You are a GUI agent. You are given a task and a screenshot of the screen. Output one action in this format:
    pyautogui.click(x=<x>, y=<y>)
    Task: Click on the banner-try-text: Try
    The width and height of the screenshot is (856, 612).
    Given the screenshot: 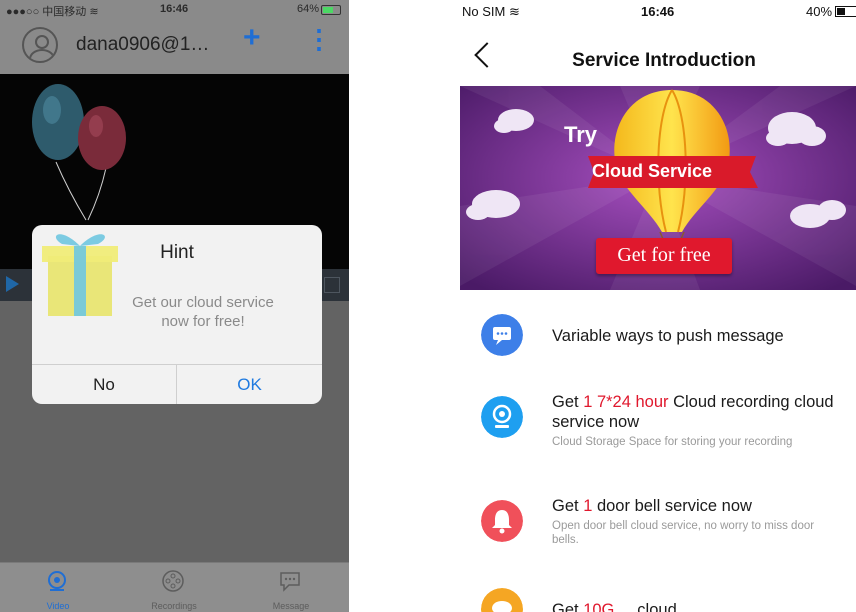 What is the action you would take?
    pyautogui.click(x=581, y=134)
    